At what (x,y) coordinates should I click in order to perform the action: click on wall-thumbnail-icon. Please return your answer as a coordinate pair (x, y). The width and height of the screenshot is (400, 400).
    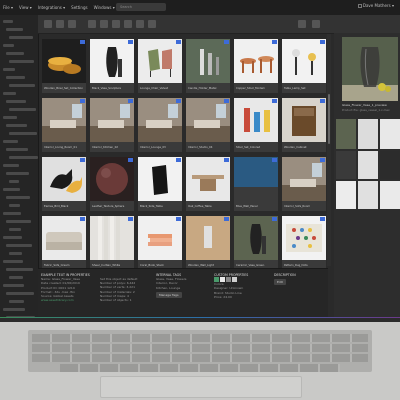
    Looking at the image, I should click on (256, 179).